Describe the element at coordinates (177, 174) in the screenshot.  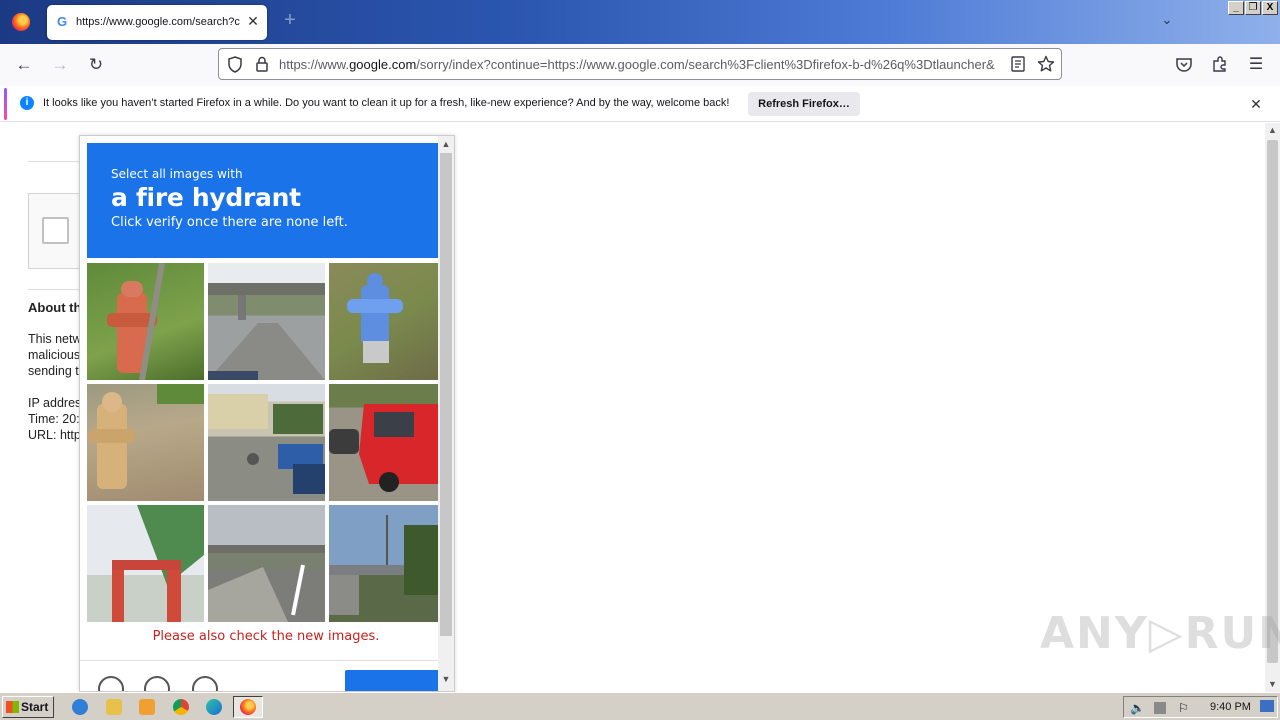
I see `captcha-instruction: Select all images with` at that location.